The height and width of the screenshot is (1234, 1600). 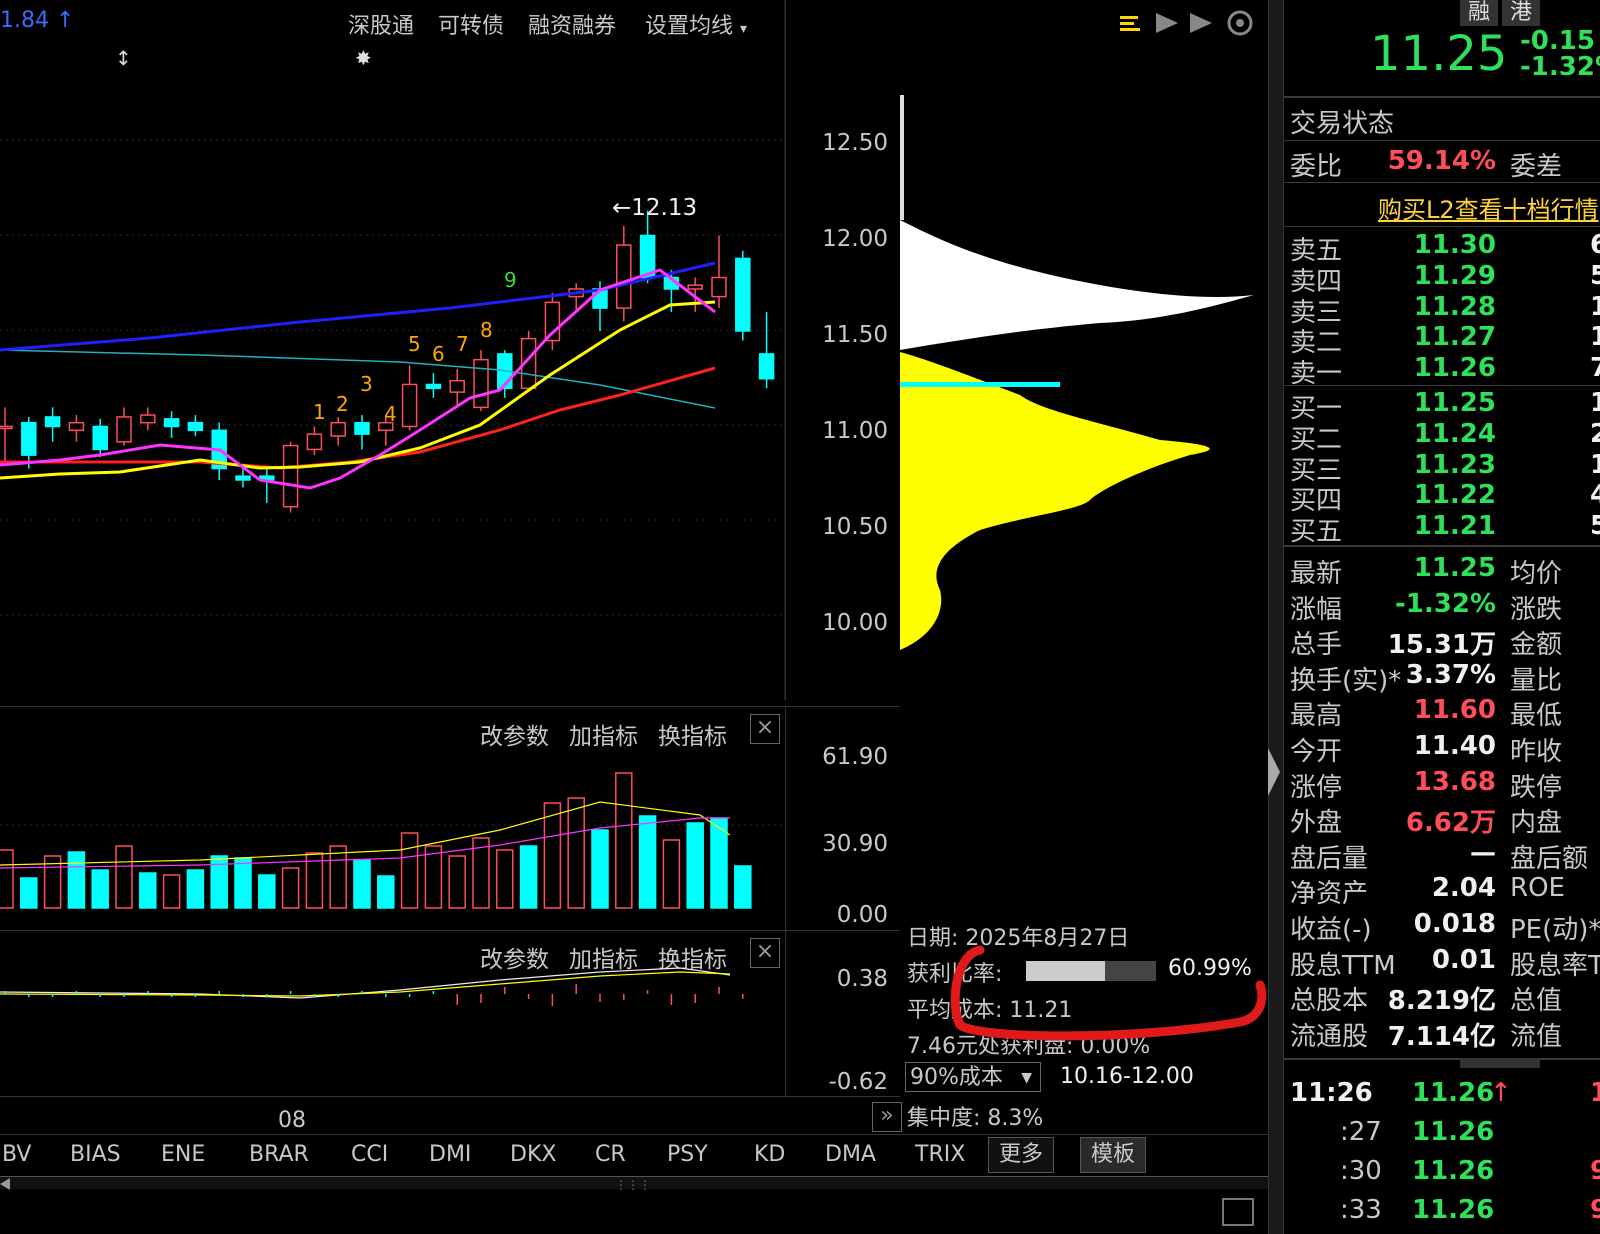 I want to click on tab-cci: CCI, so click(x=369, y=1154).